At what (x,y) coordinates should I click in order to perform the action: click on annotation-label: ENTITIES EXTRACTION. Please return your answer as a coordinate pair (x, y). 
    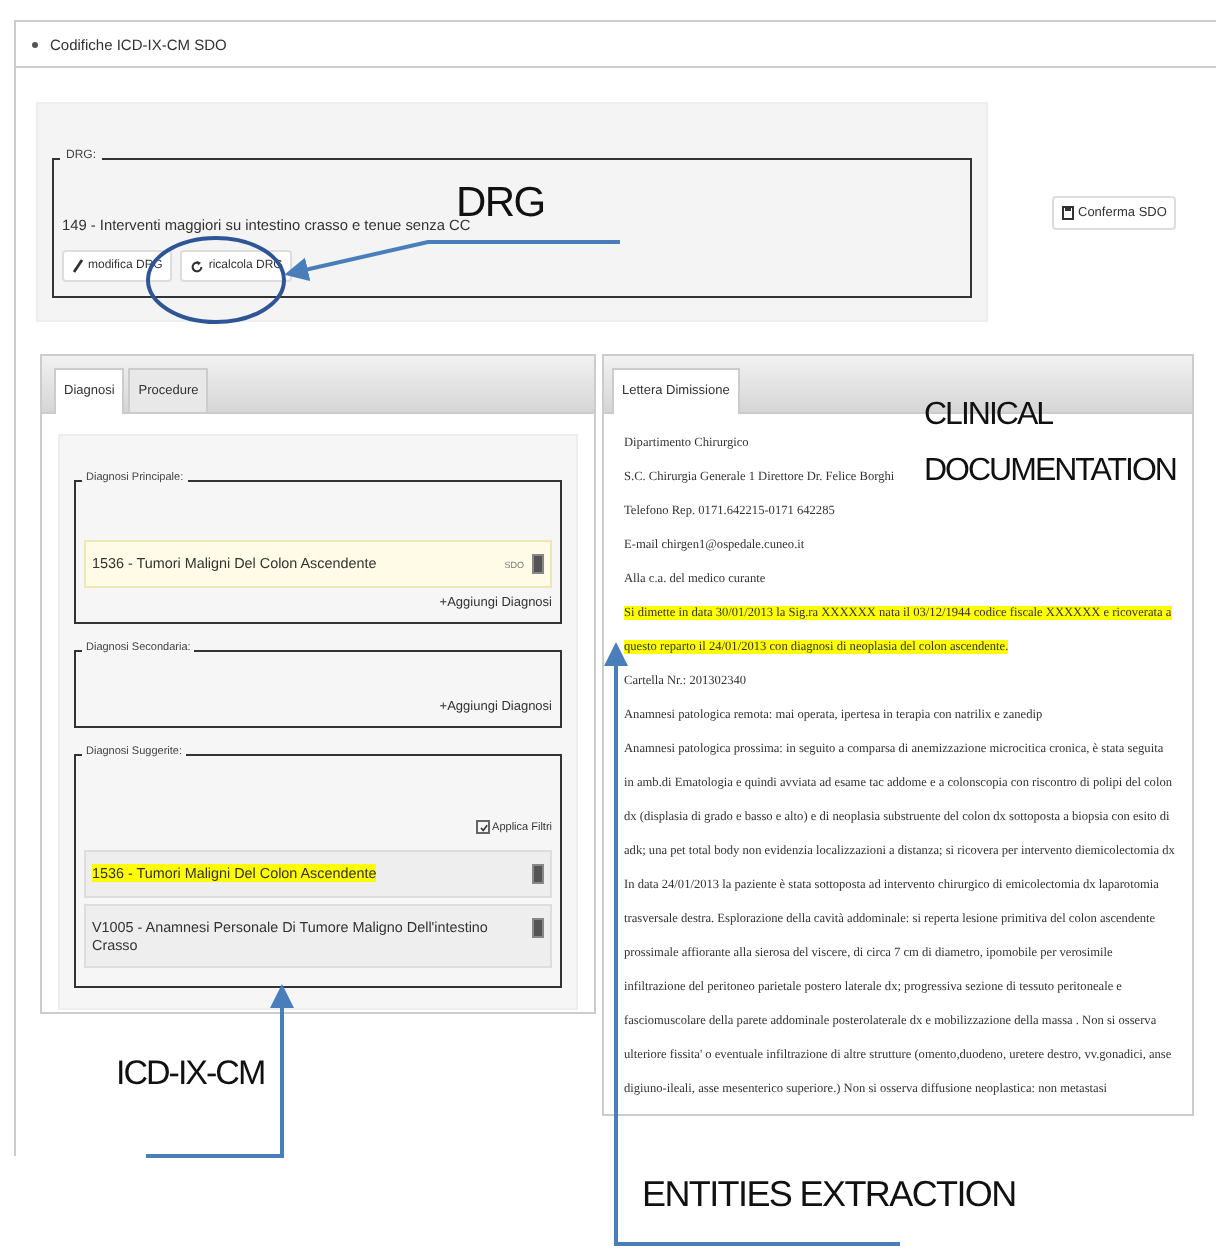
    Looking at the image, I should click on (829, 1195).